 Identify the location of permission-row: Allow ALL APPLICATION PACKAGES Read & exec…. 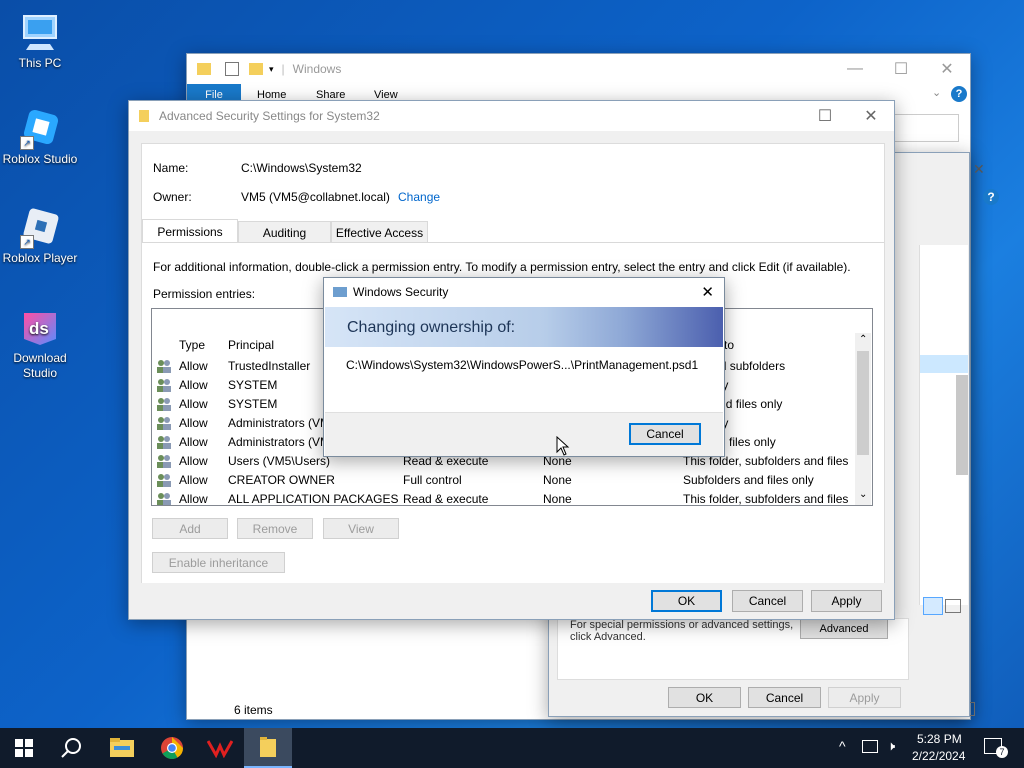
(502, 498).